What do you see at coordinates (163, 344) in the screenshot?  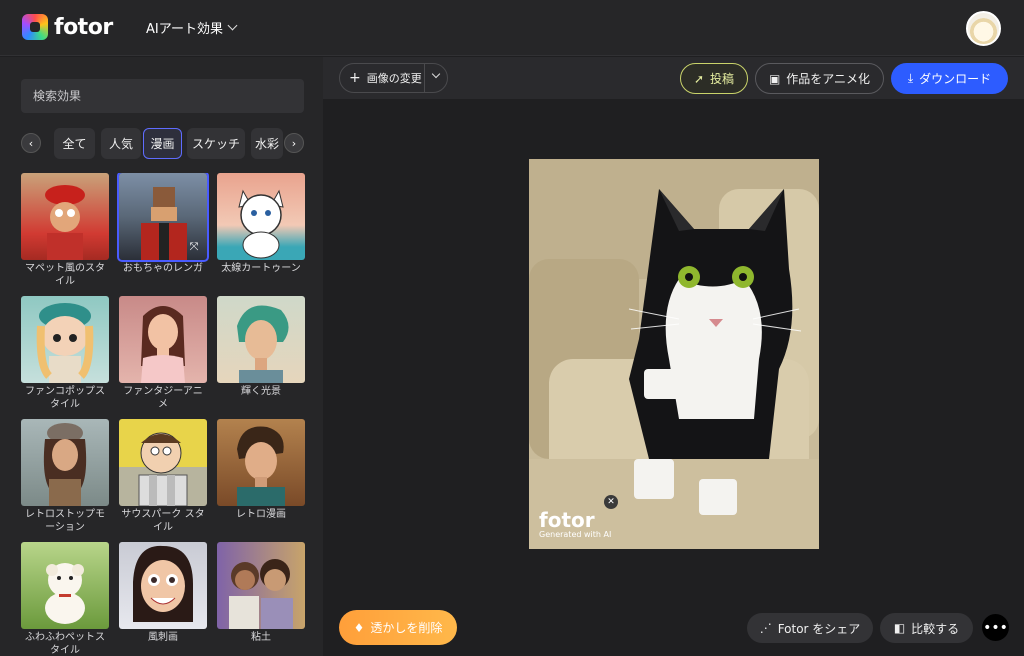 I see `anime-girl-thumbnail-art` at bounding box center [163, 344].